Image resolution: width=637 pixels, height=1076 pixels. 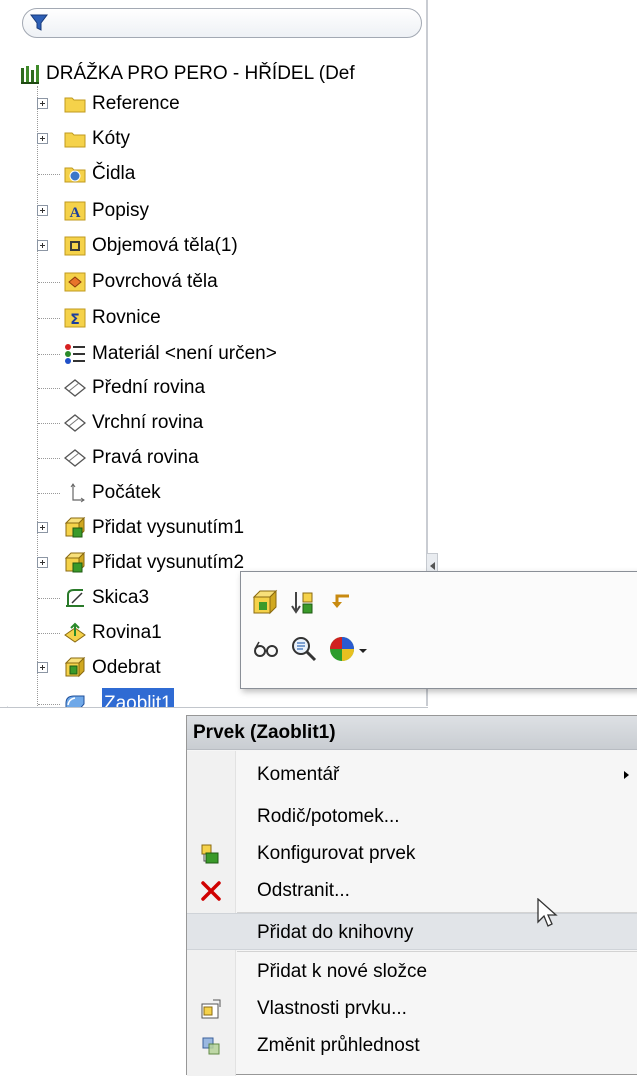 What do you see at coordinates (438, 630) in the screenshot?
I see `context-toolbar` at bounding box center [438, 630].